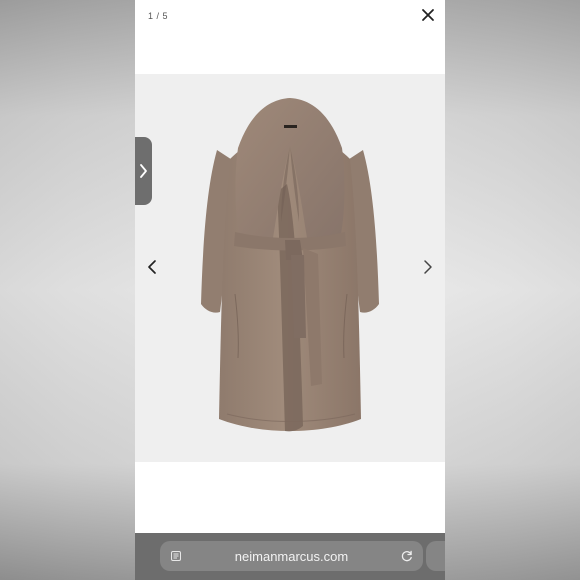  I want to click on image-counter: 1 / 5, so click(158, 16).